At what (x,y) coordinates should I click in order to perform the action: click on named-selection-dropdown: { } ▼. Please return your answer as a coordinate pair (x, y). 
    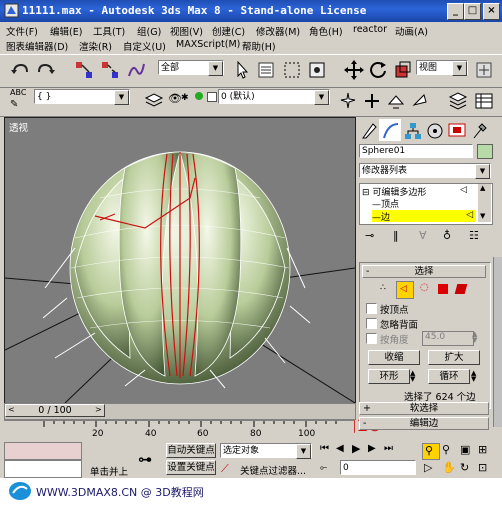
    Looking at the image, I should click on (82, 97).